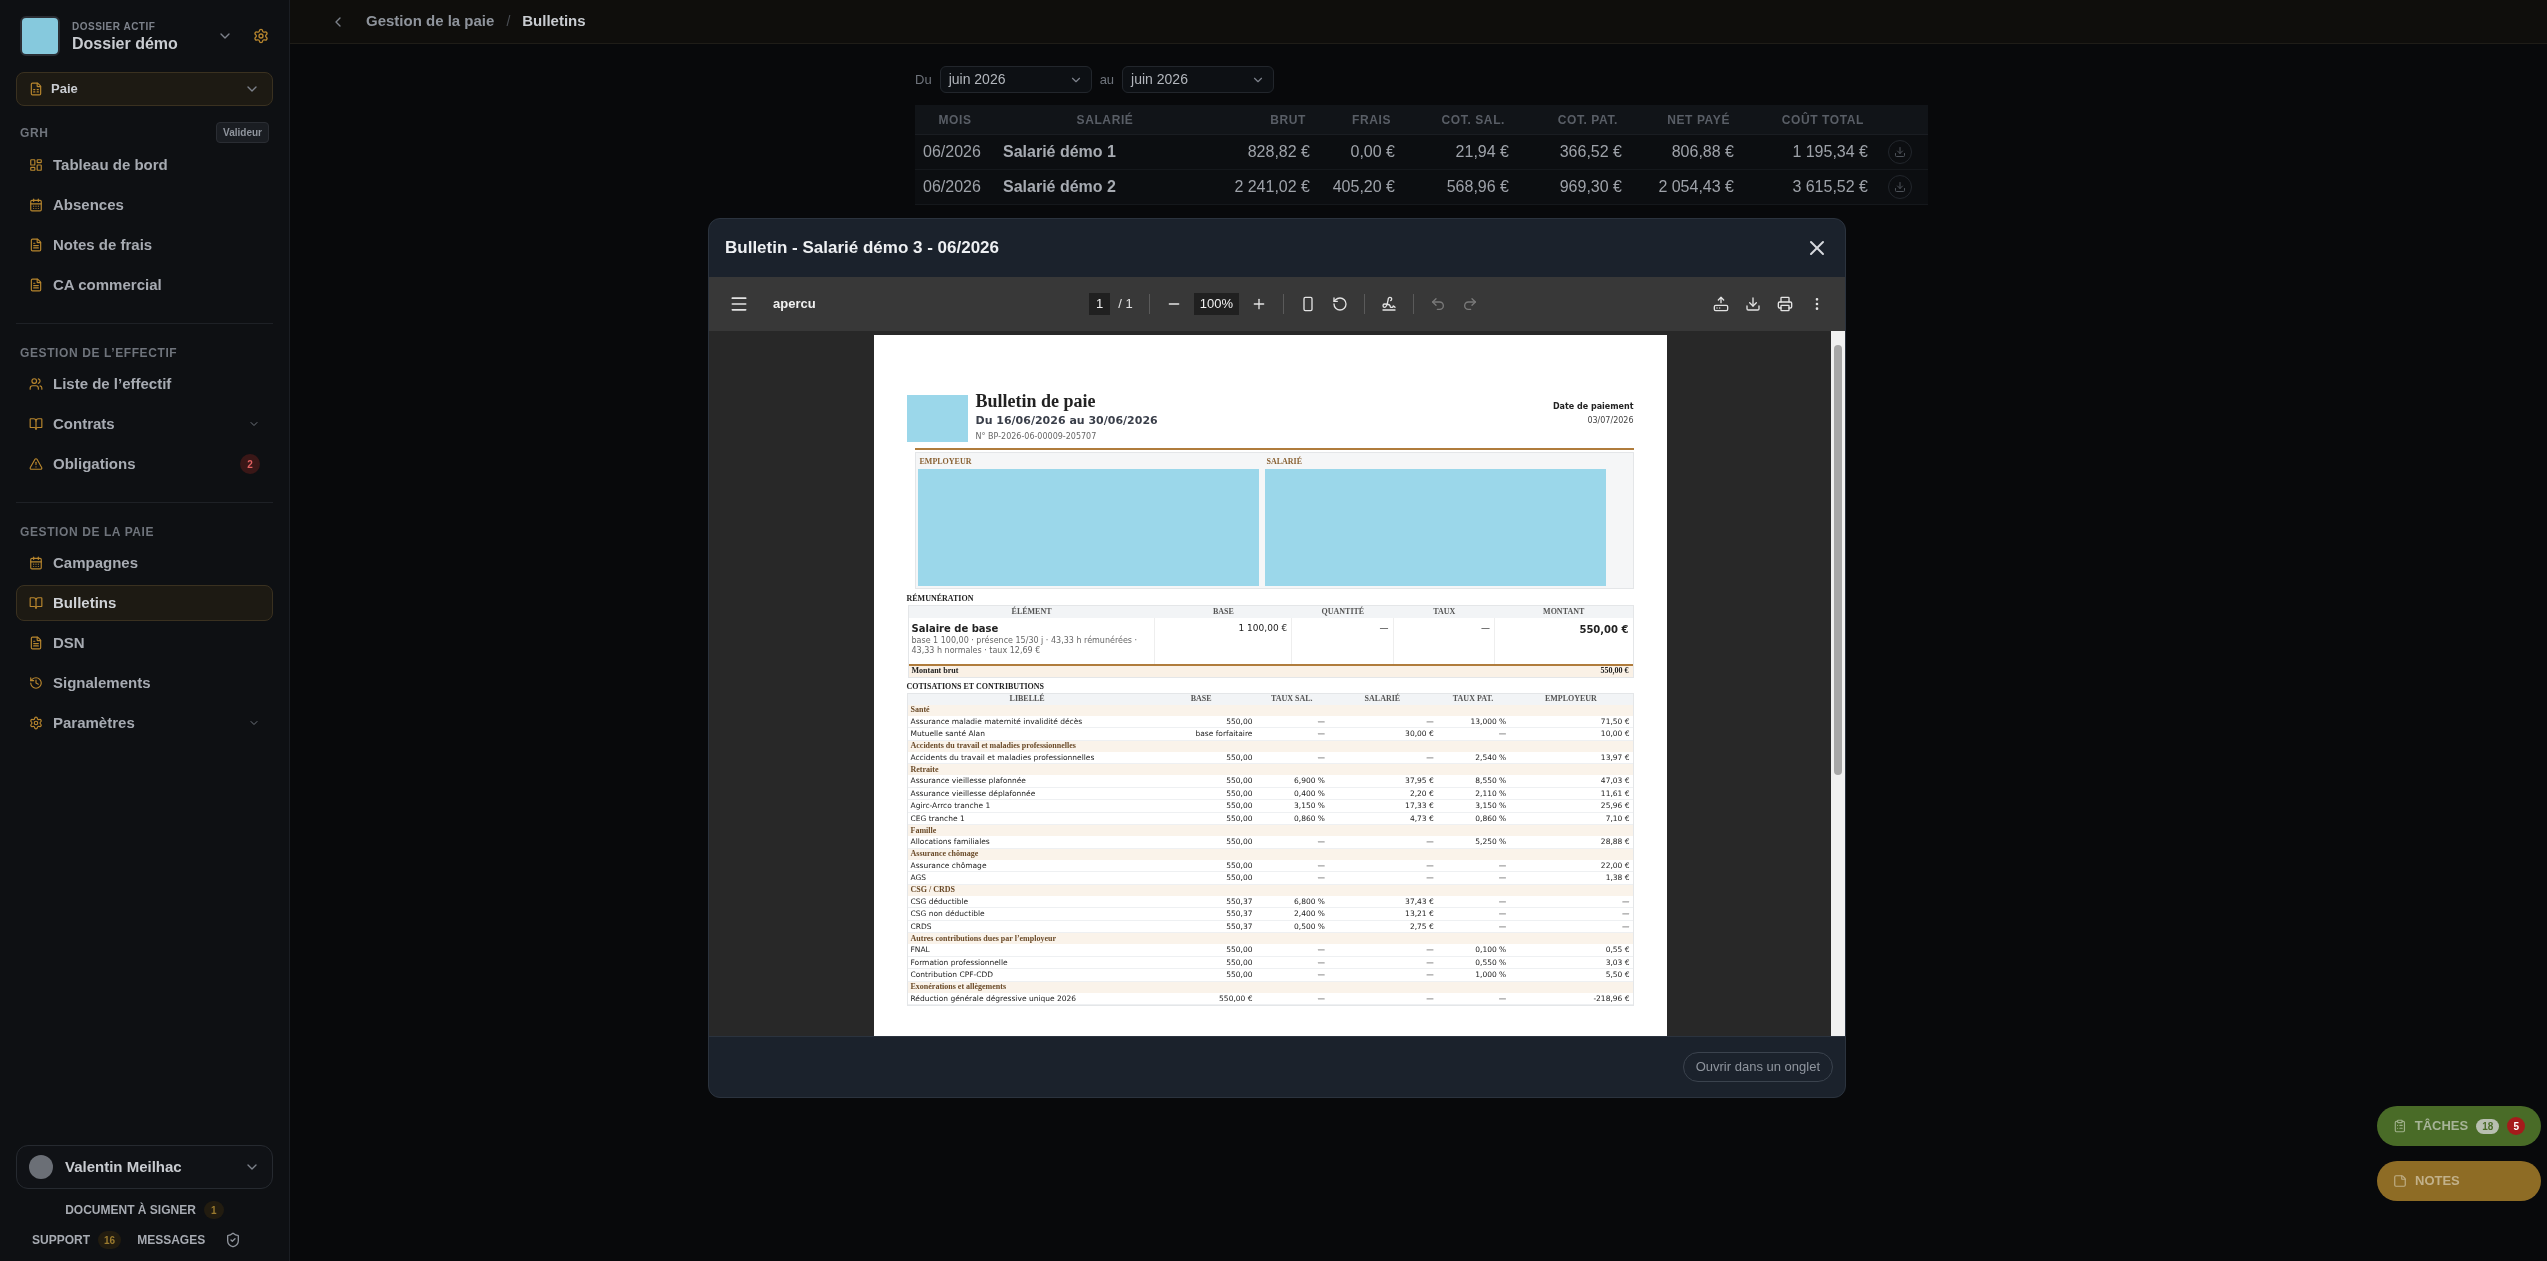  What do you see at coordinates (958, 987) in the screenshot?
I see `category-label: Exonérations et allègements` at bounding box center [958, 987].